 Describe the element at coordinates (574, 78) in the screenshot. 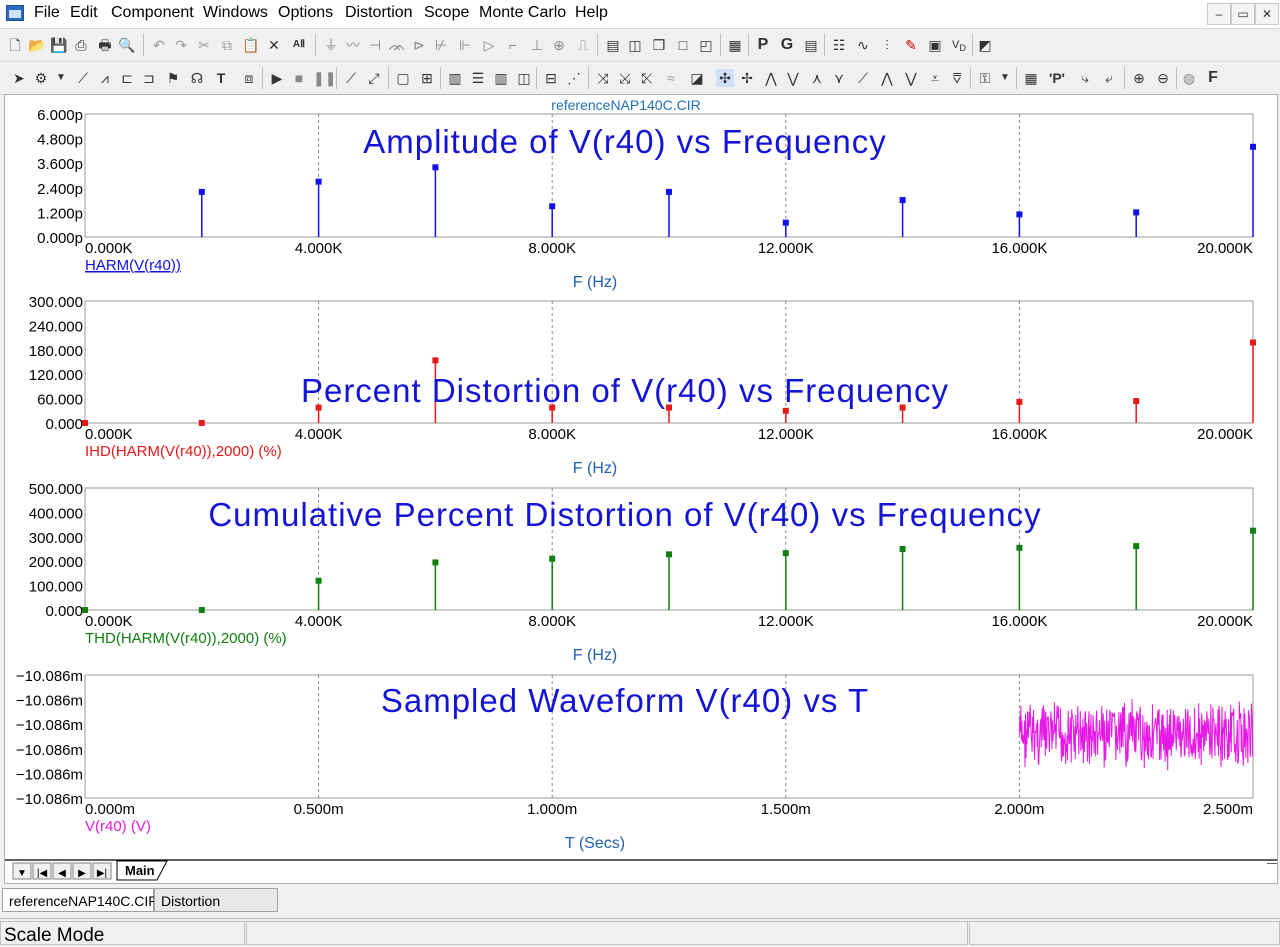

I see `tokens-icon: ⋰` at that location.